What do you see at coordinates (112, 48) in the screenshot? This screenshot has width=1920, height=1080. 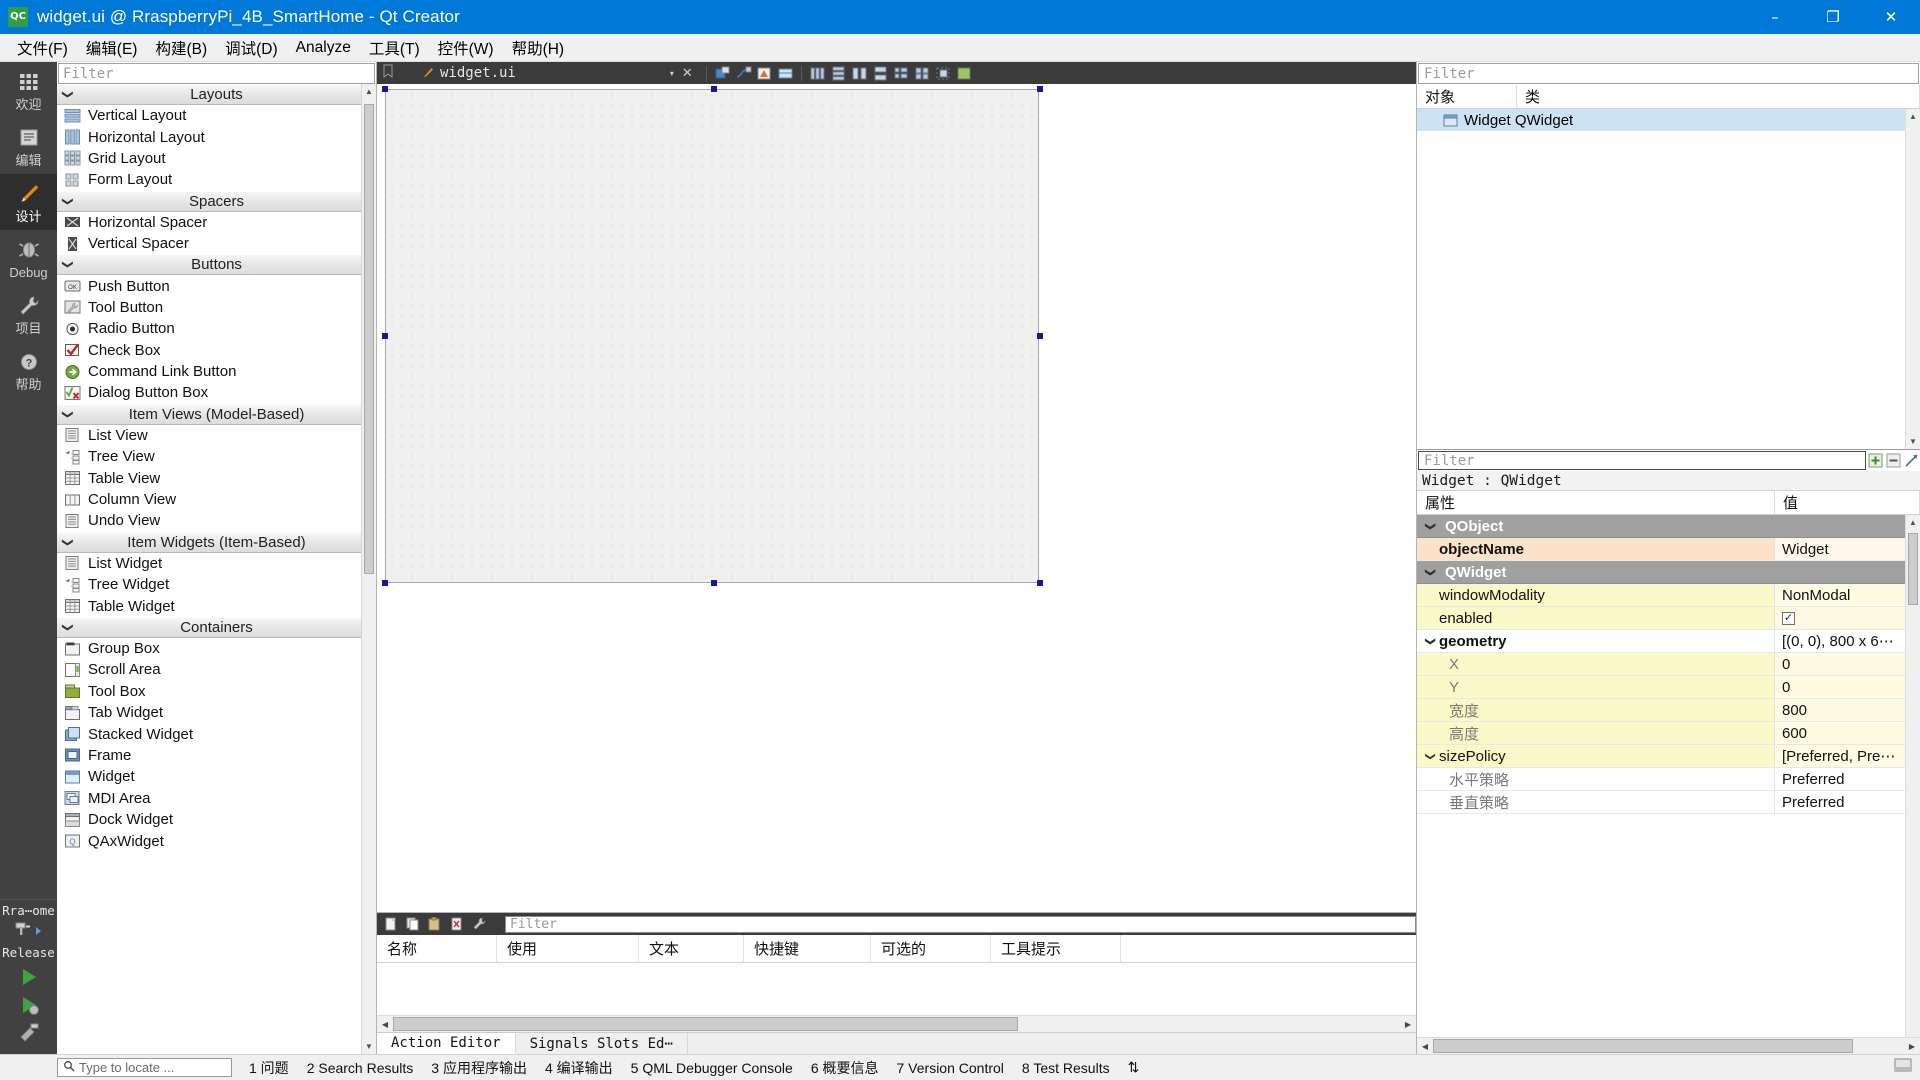 I see `menu-edit: 编辑(E)` at bounding box center [112, 48].